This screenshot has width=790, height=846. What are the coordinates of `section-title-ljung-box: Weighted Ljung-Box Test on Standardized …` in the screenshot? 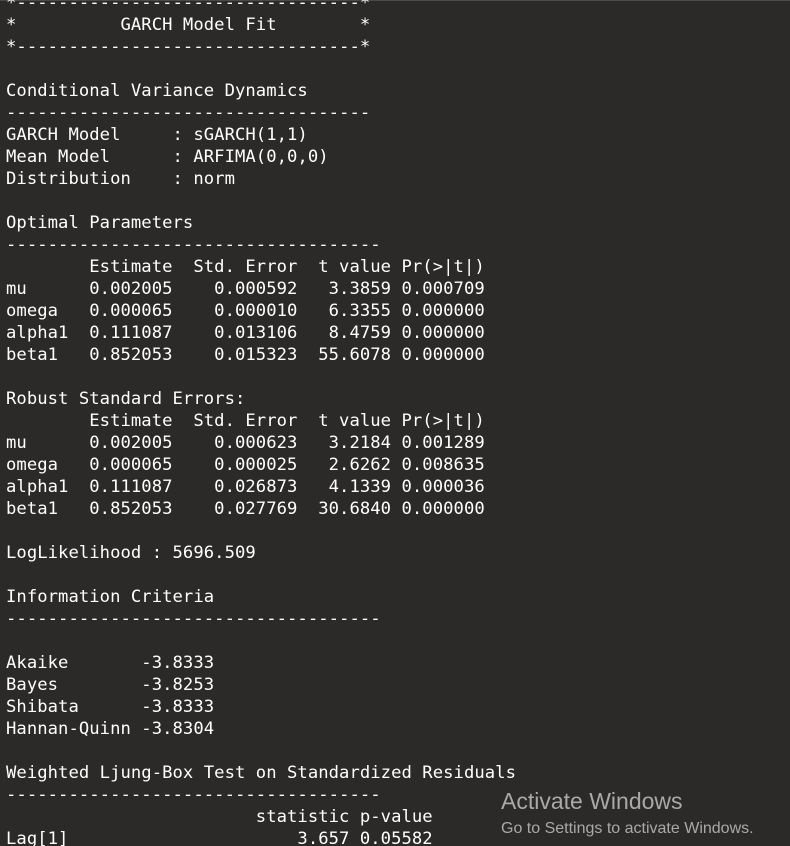 It's located at (261, 773).